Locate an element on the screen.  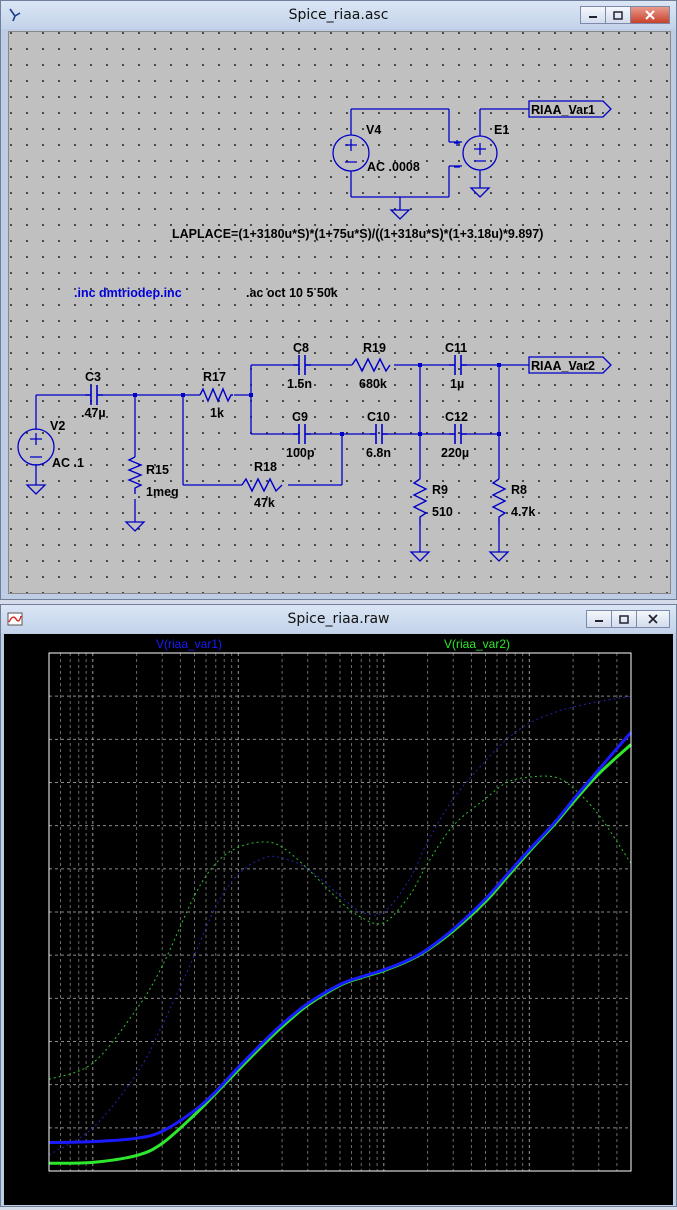
r15-value: 1meg is located at coordinates (162, 492).